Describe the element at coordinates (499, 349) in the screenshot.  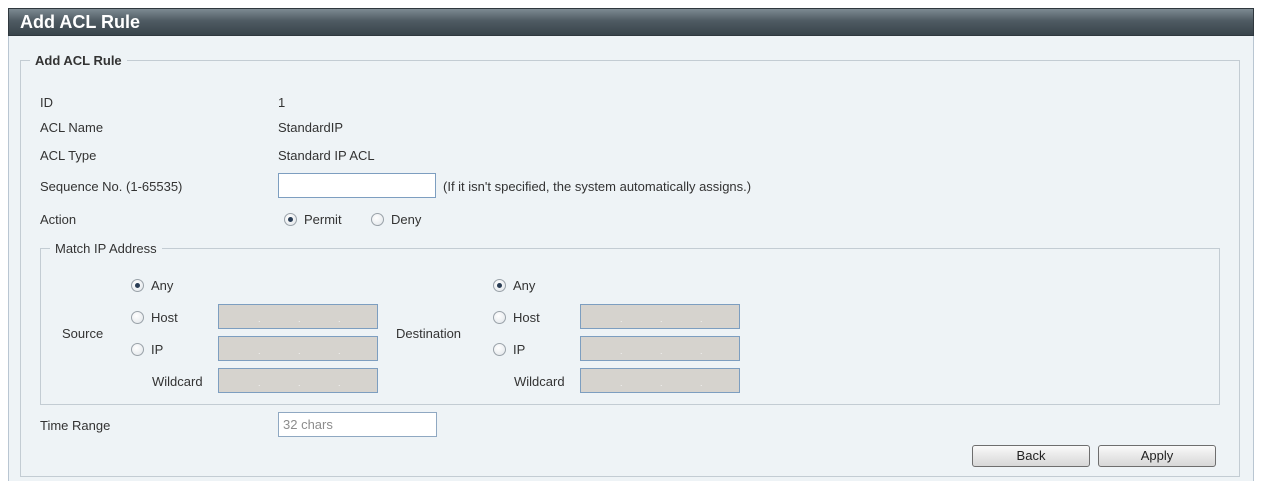
I see `destination-ip-radio` at that location.